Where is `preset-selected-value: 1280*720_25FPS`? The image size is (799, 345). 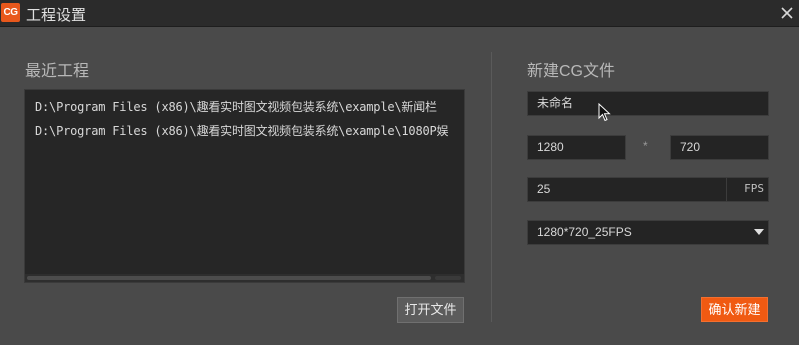 preset-selected-value: 1280*720_25FPS is located at coordinates (584, 232).